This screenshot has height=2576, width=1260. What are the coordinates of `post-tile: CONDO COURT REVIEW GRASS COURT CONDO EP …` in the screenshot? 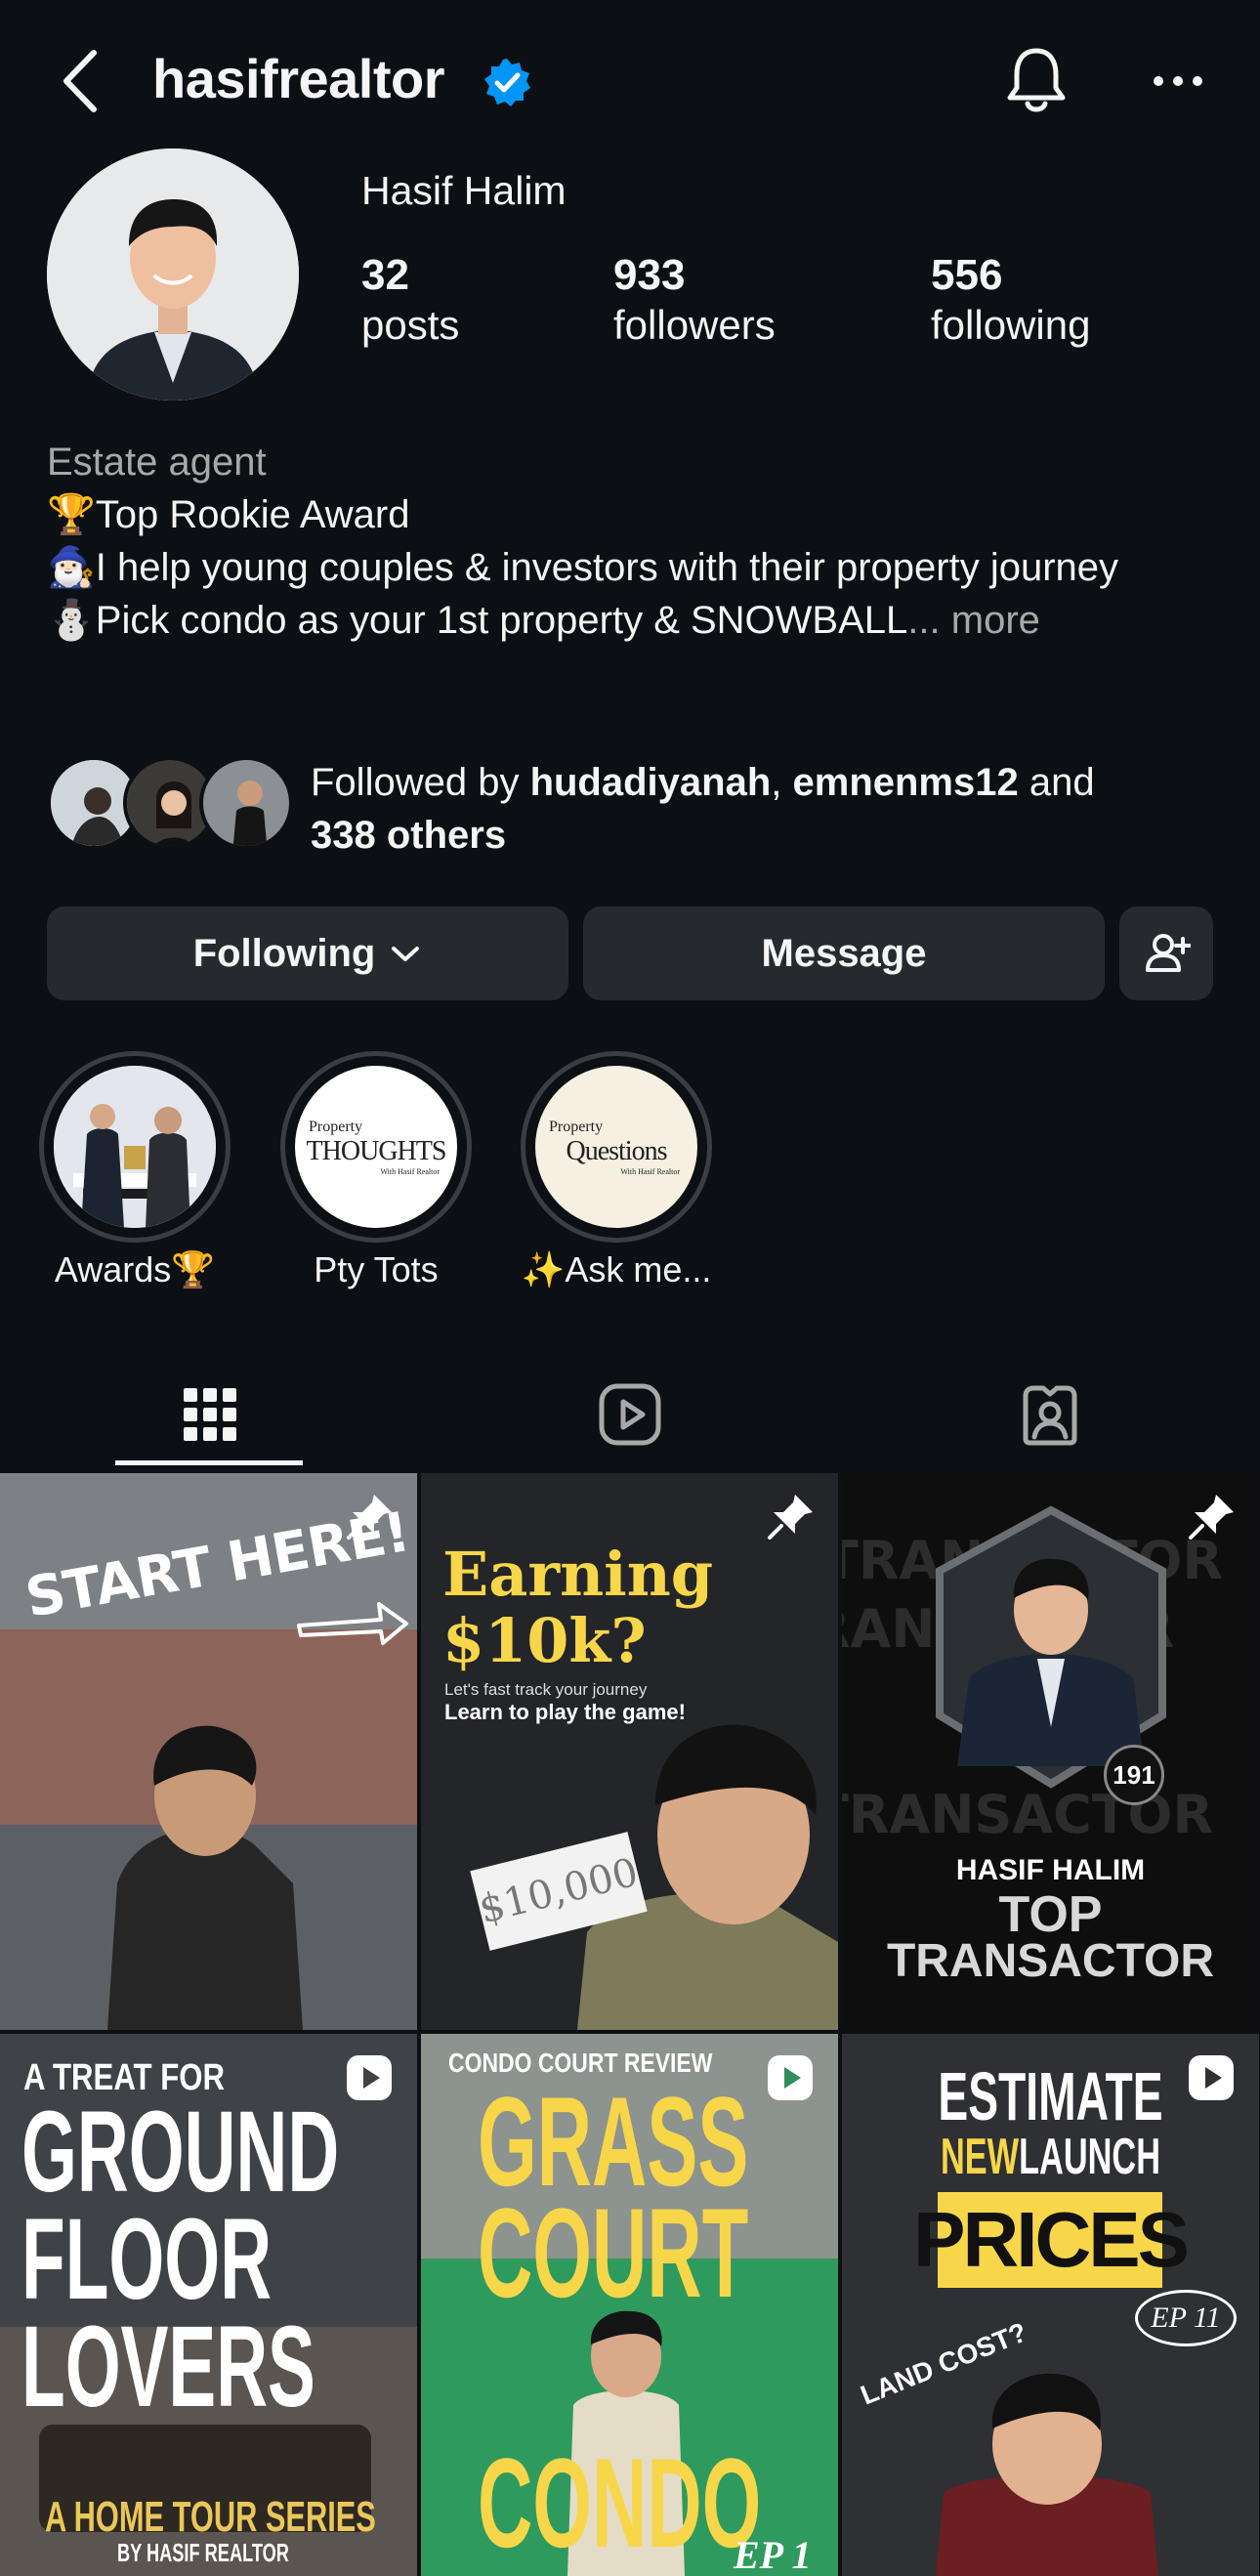 It's located at (629, 2305).